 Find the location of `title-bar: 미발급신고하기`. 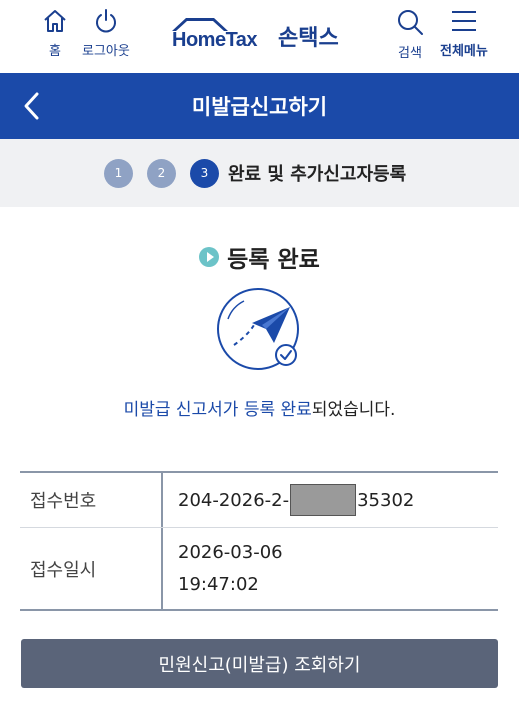

title-bar: 미발급신고하기 is located at coordinates (259, 106).